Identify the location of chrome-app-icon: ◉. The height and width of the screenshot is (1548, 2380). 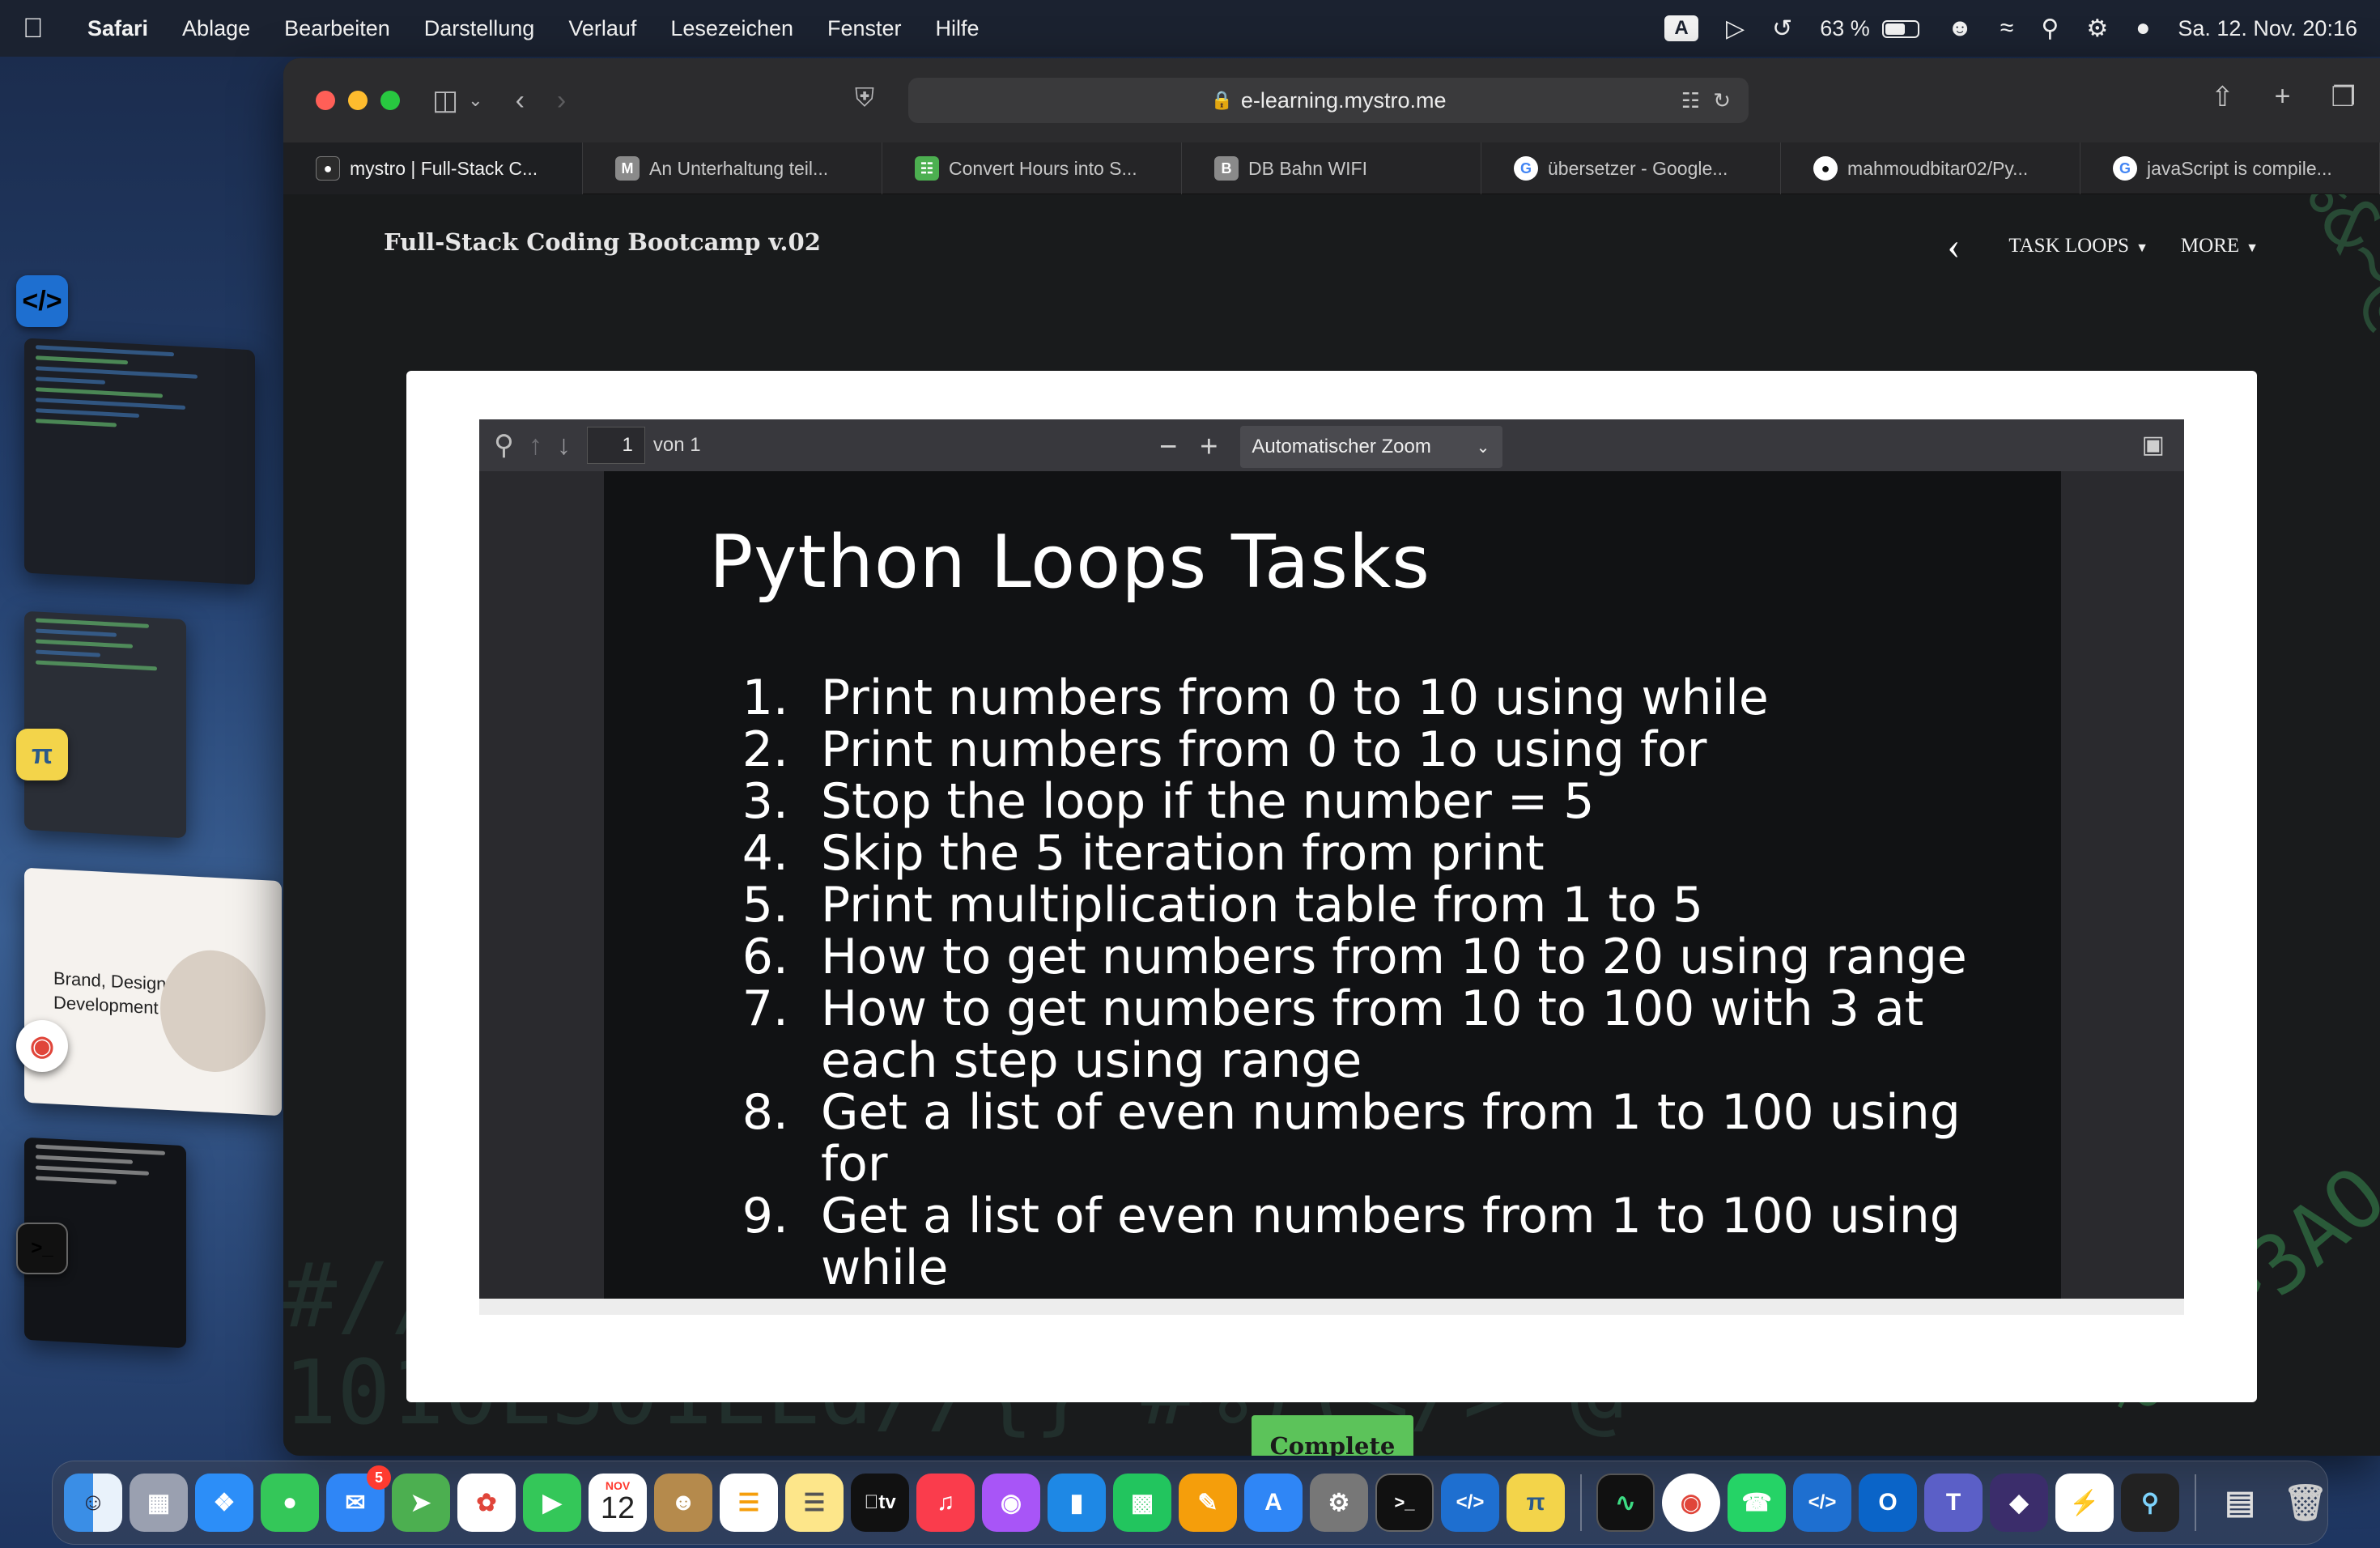
(42, 1046).